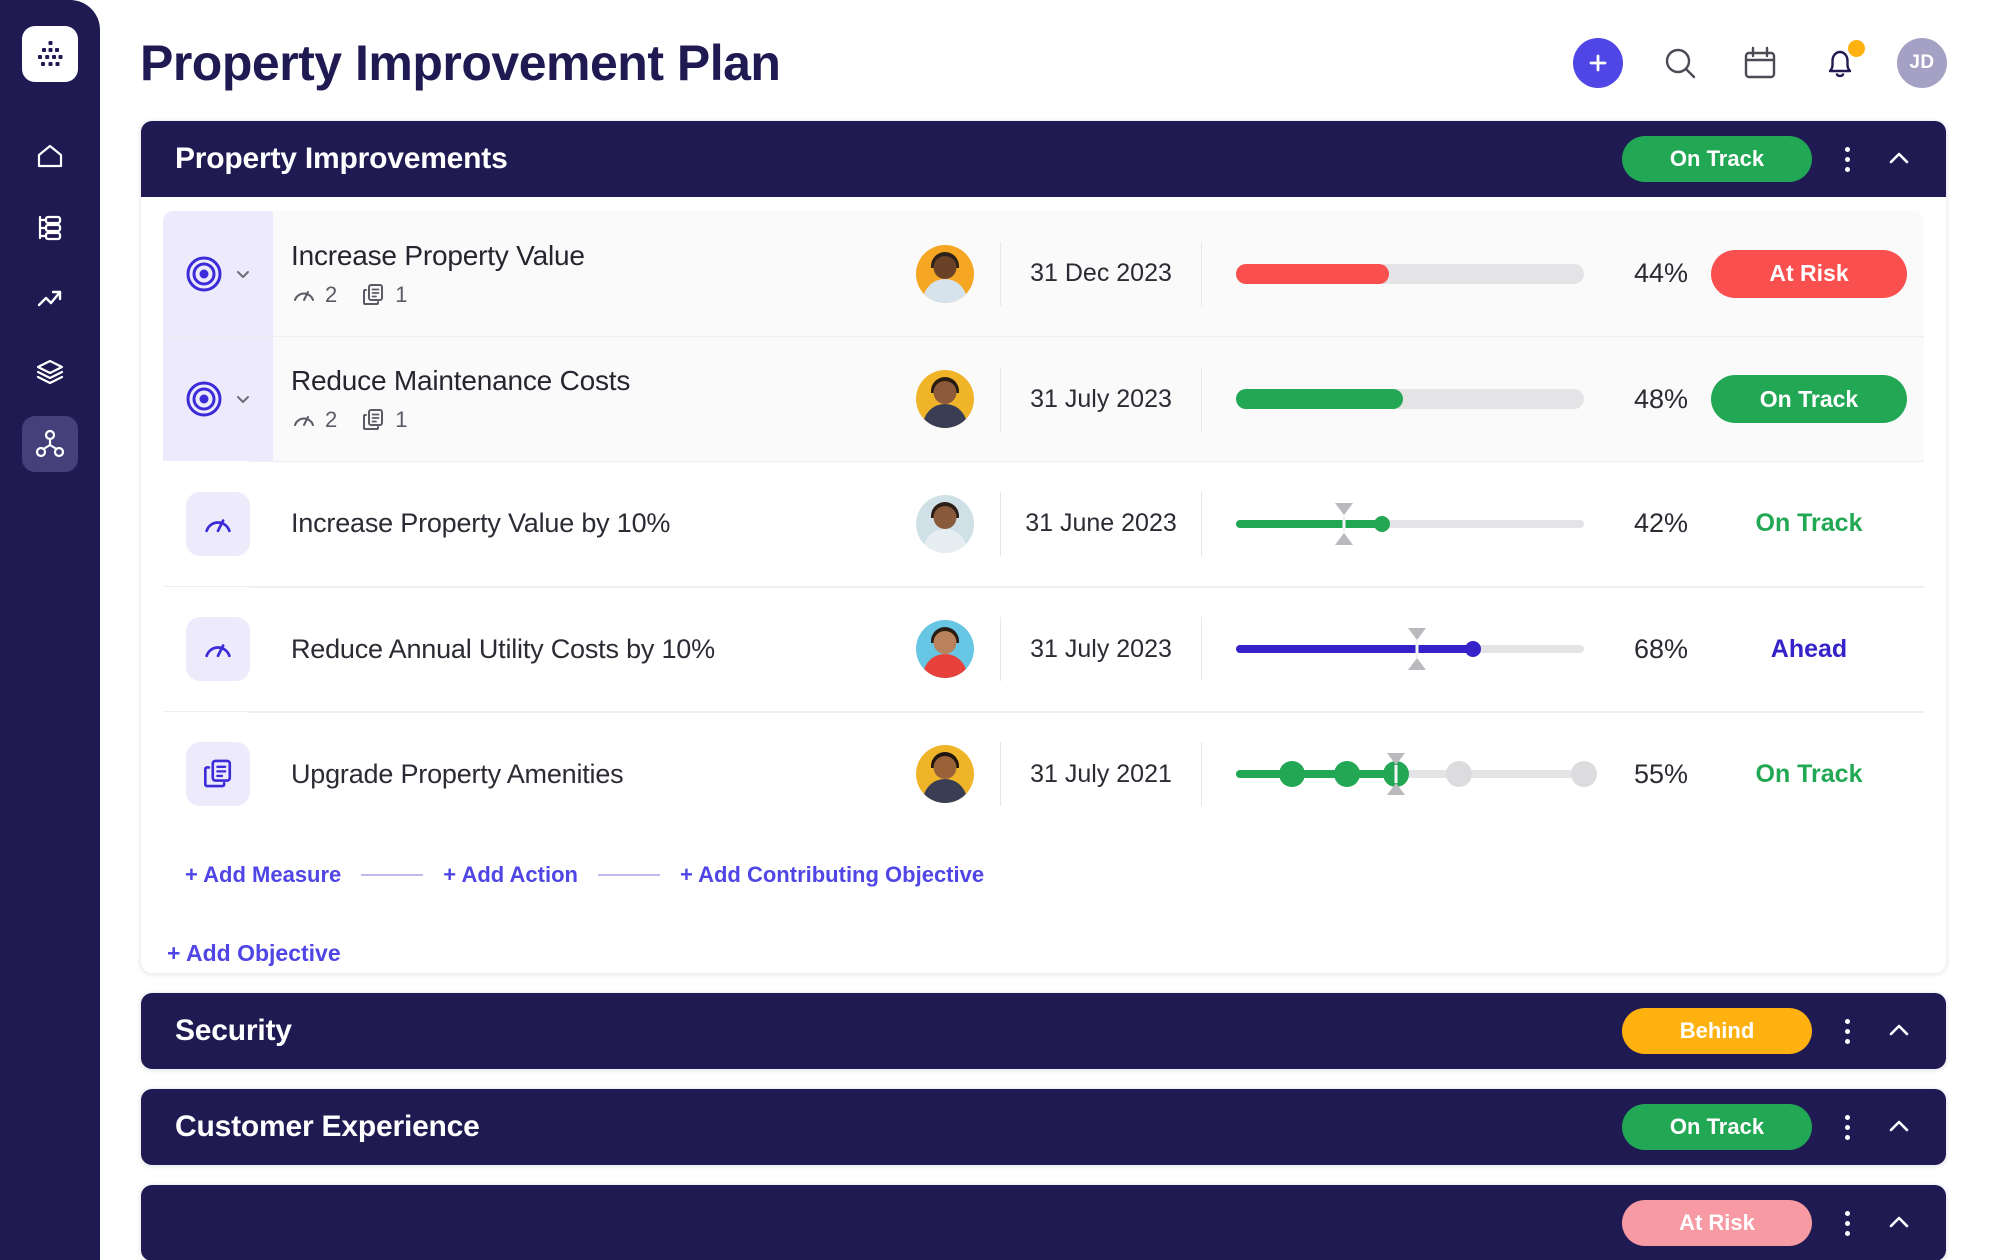 Image resolution: width=2007 pixels, height=1260 pixels. I want to click on status-label: On Track, so click(1809, 523).